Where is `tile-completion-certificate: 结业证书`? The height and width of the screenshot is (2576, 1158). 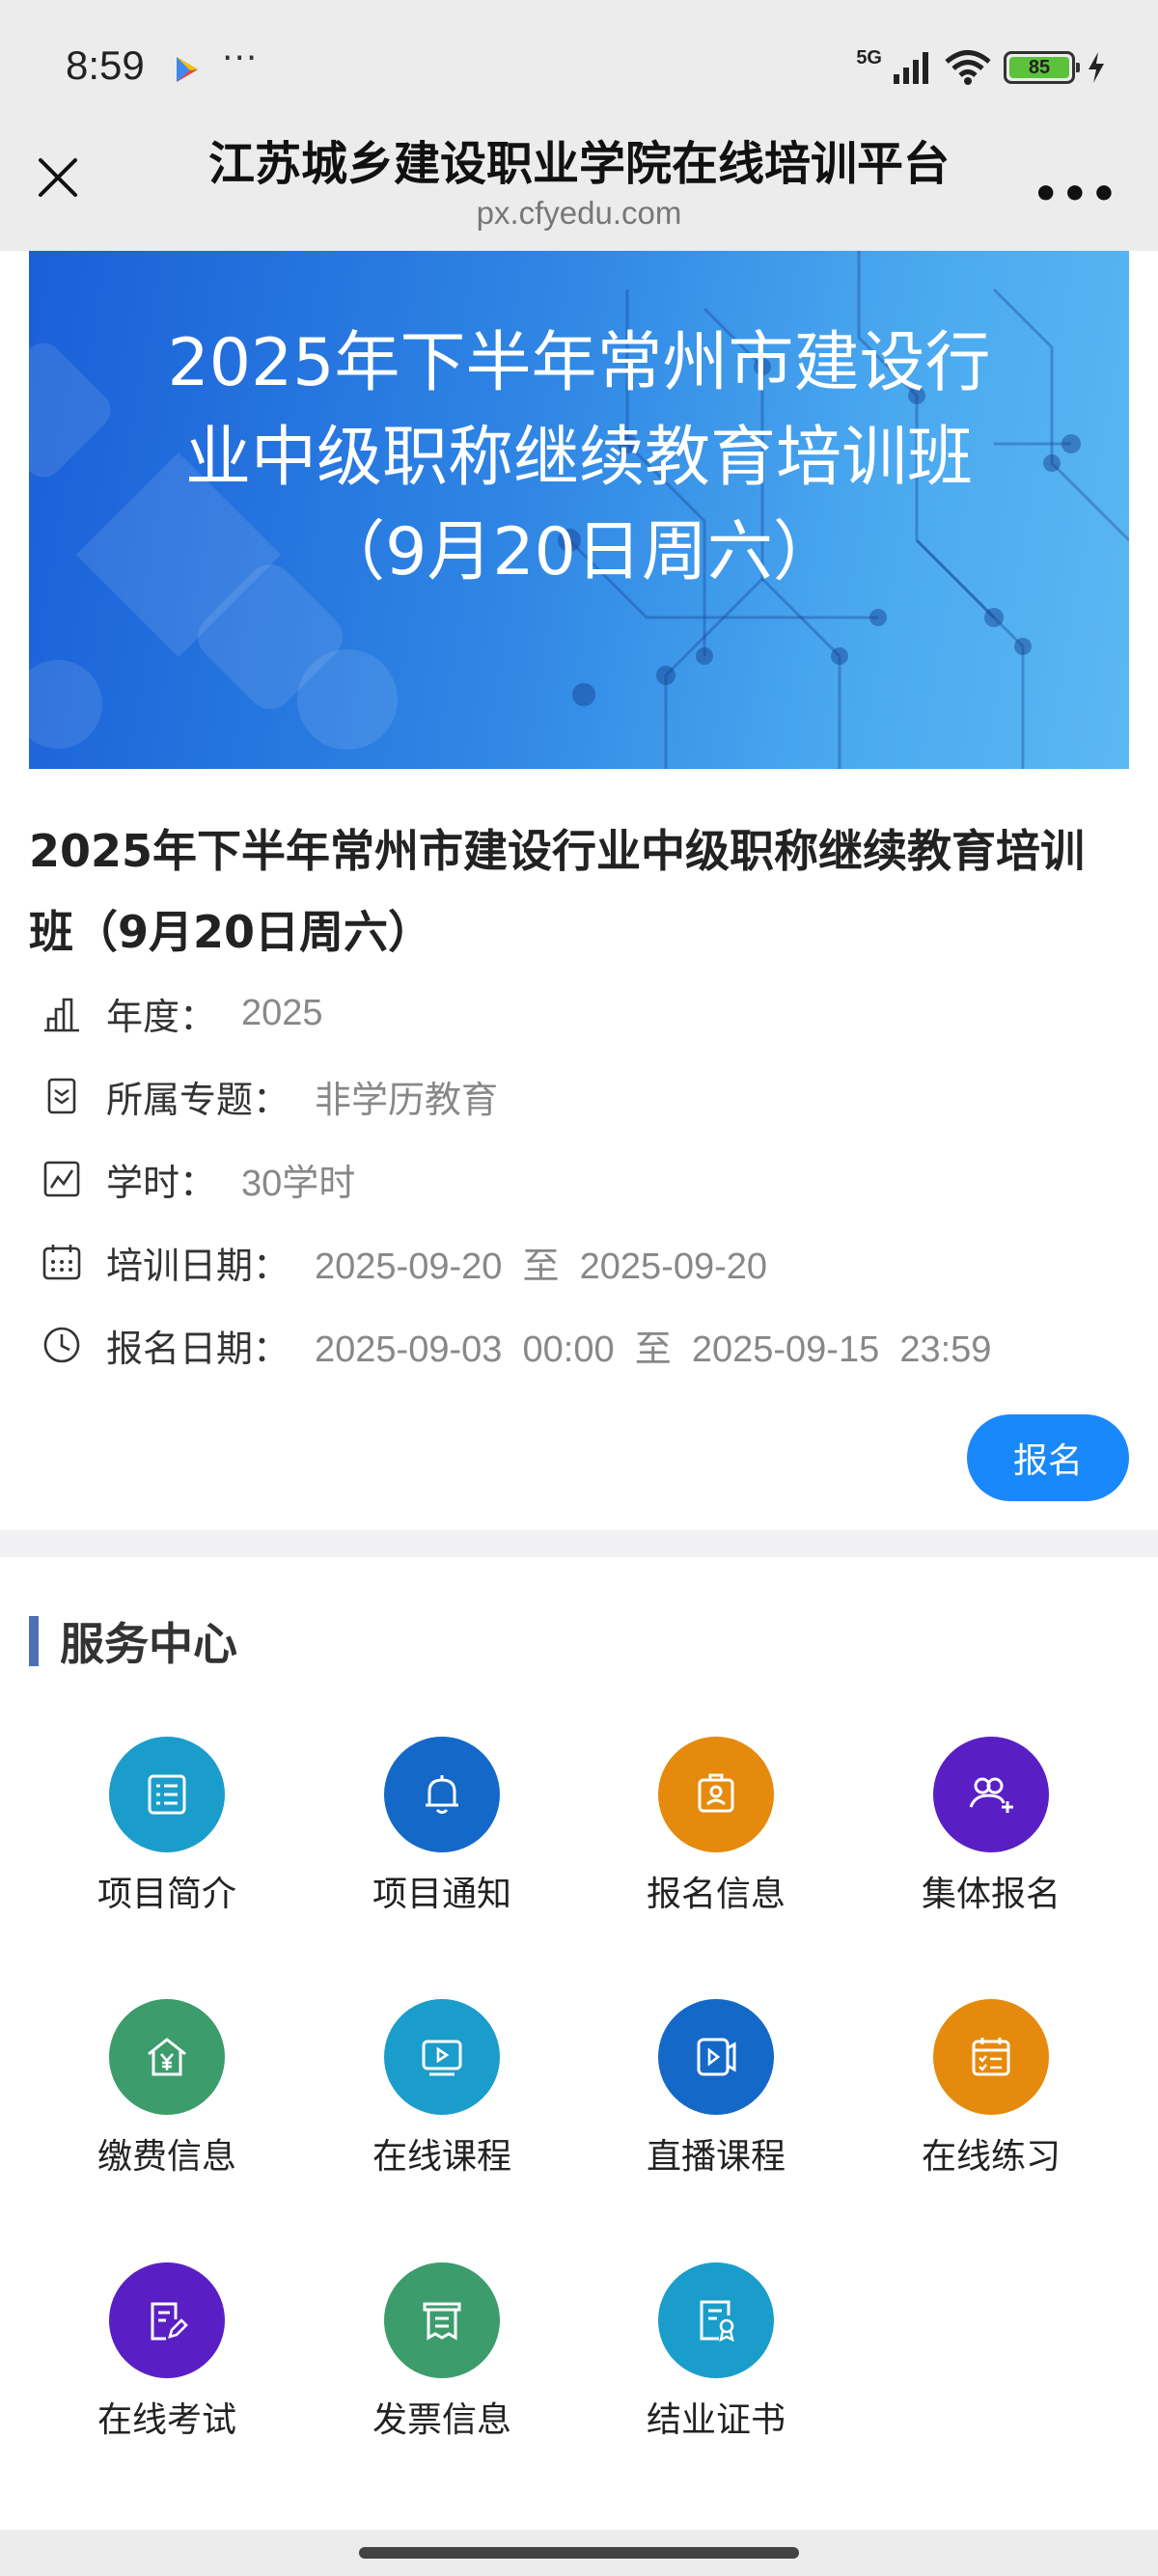 tile-completion-certificate: 结业证书 is located at coordinates (716, 2359).